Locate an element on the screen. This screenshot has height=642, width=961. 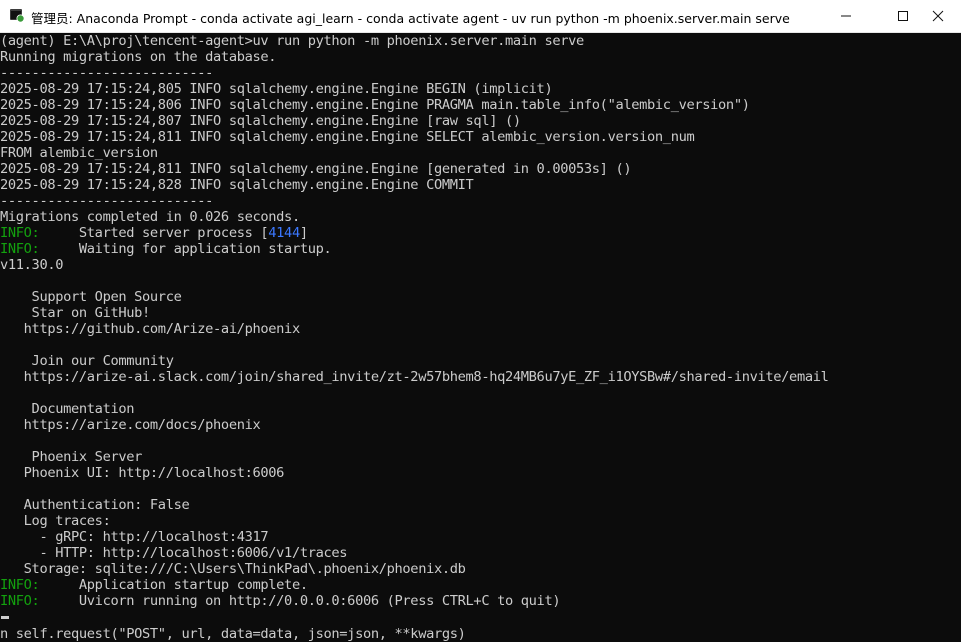
console-line: - HTTP: http://localhost:6006/v1/traces is located at coordinates (174, 553).